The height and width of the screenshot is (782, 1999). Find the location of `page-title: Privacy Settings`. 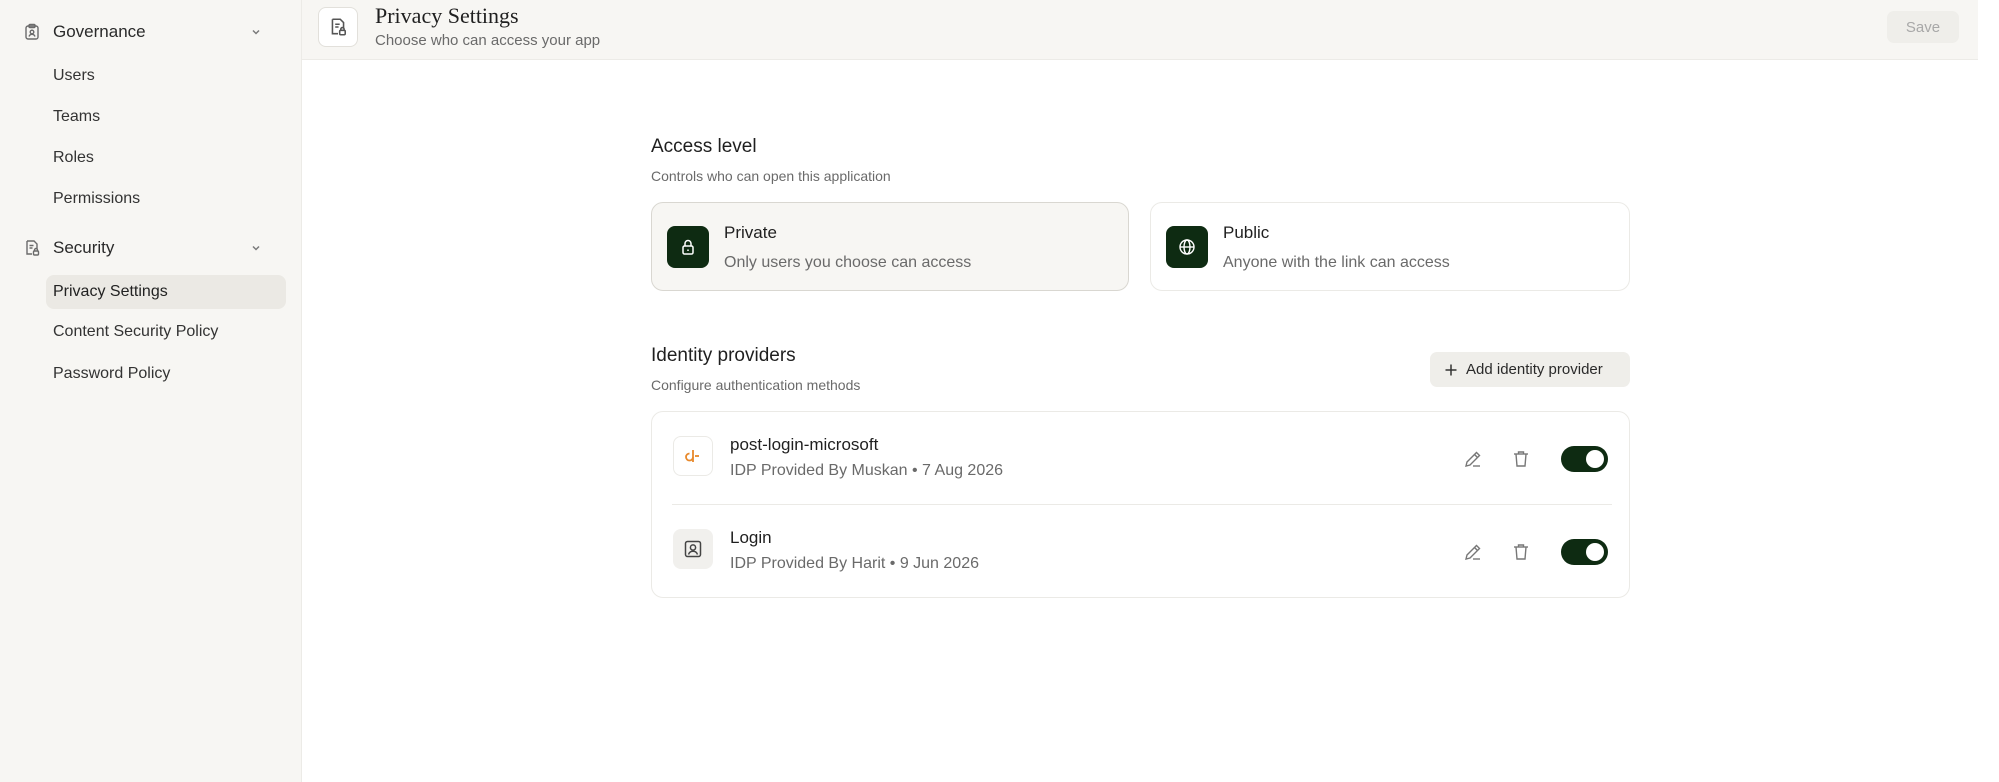

page-title: Privacy Settings is located at coordinates (447, 15).